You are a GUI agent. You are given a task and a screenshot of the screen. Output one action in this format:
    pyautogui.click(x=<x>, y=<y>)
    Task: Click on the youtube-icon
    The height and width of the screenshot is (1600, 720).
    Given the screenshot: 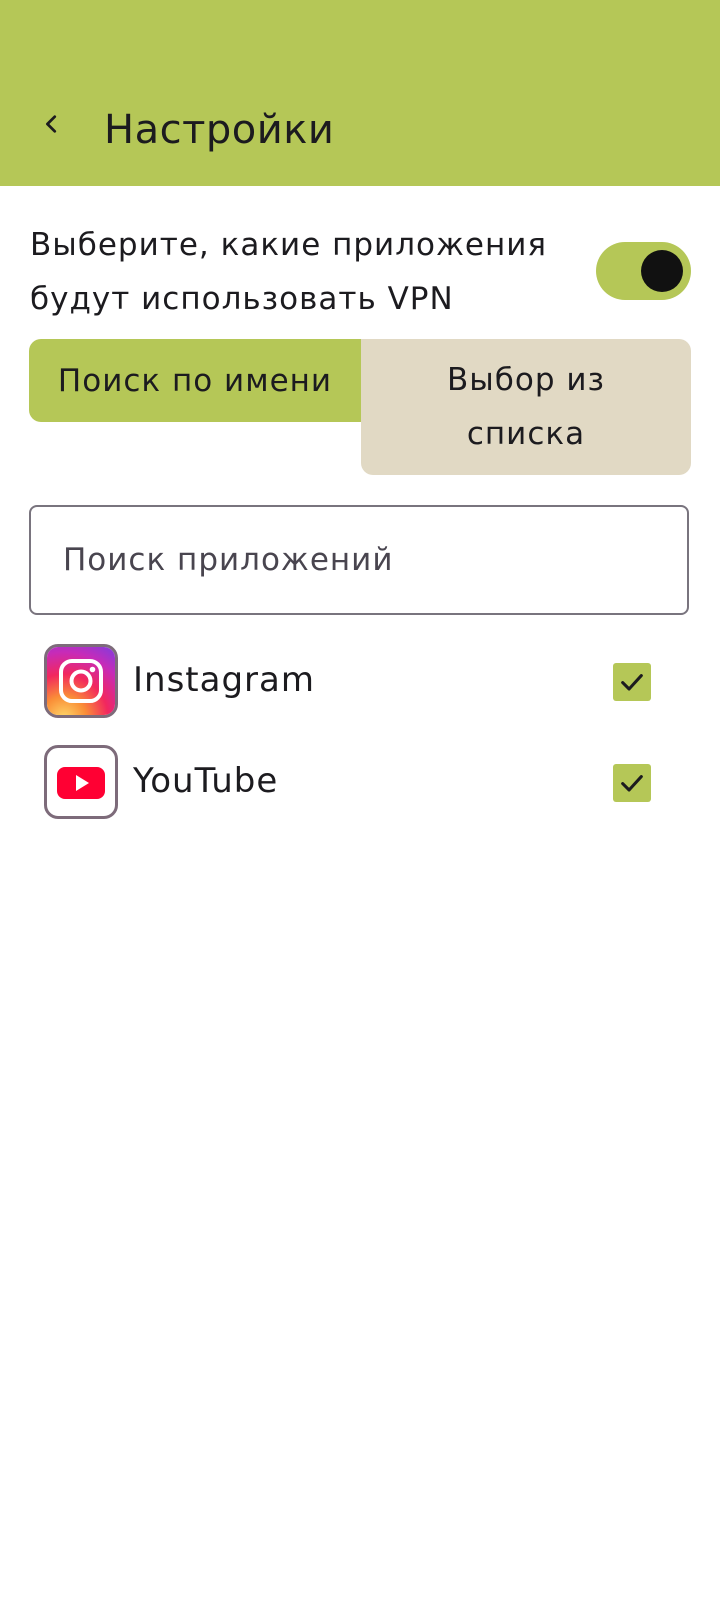 What is the action you would take?
    pyautogui.click(x=81, y=782)
    